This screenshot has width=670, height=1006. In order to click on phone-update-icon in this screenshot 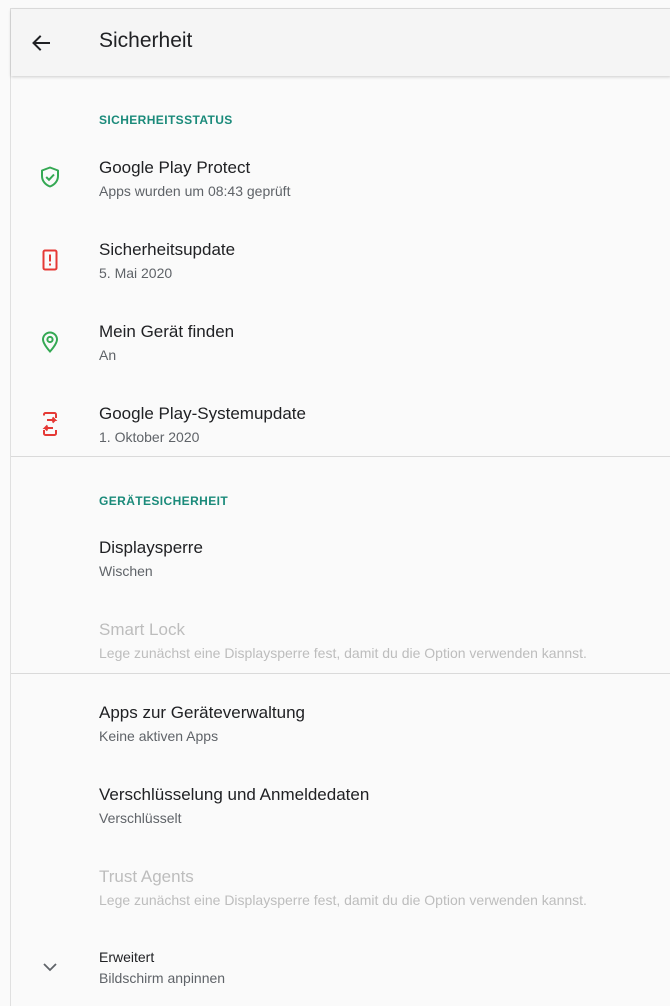, I will do `click(50, 424)`.